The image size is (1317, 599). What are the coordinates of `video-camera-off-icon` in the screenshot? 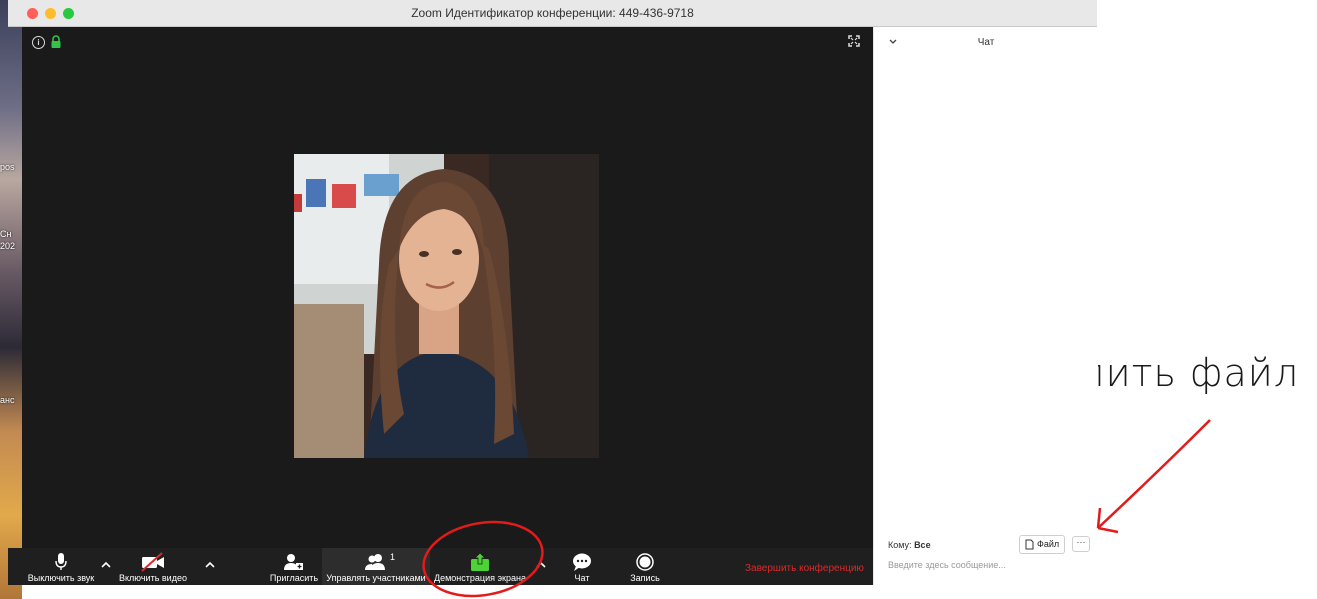 It's located at (152, 562).